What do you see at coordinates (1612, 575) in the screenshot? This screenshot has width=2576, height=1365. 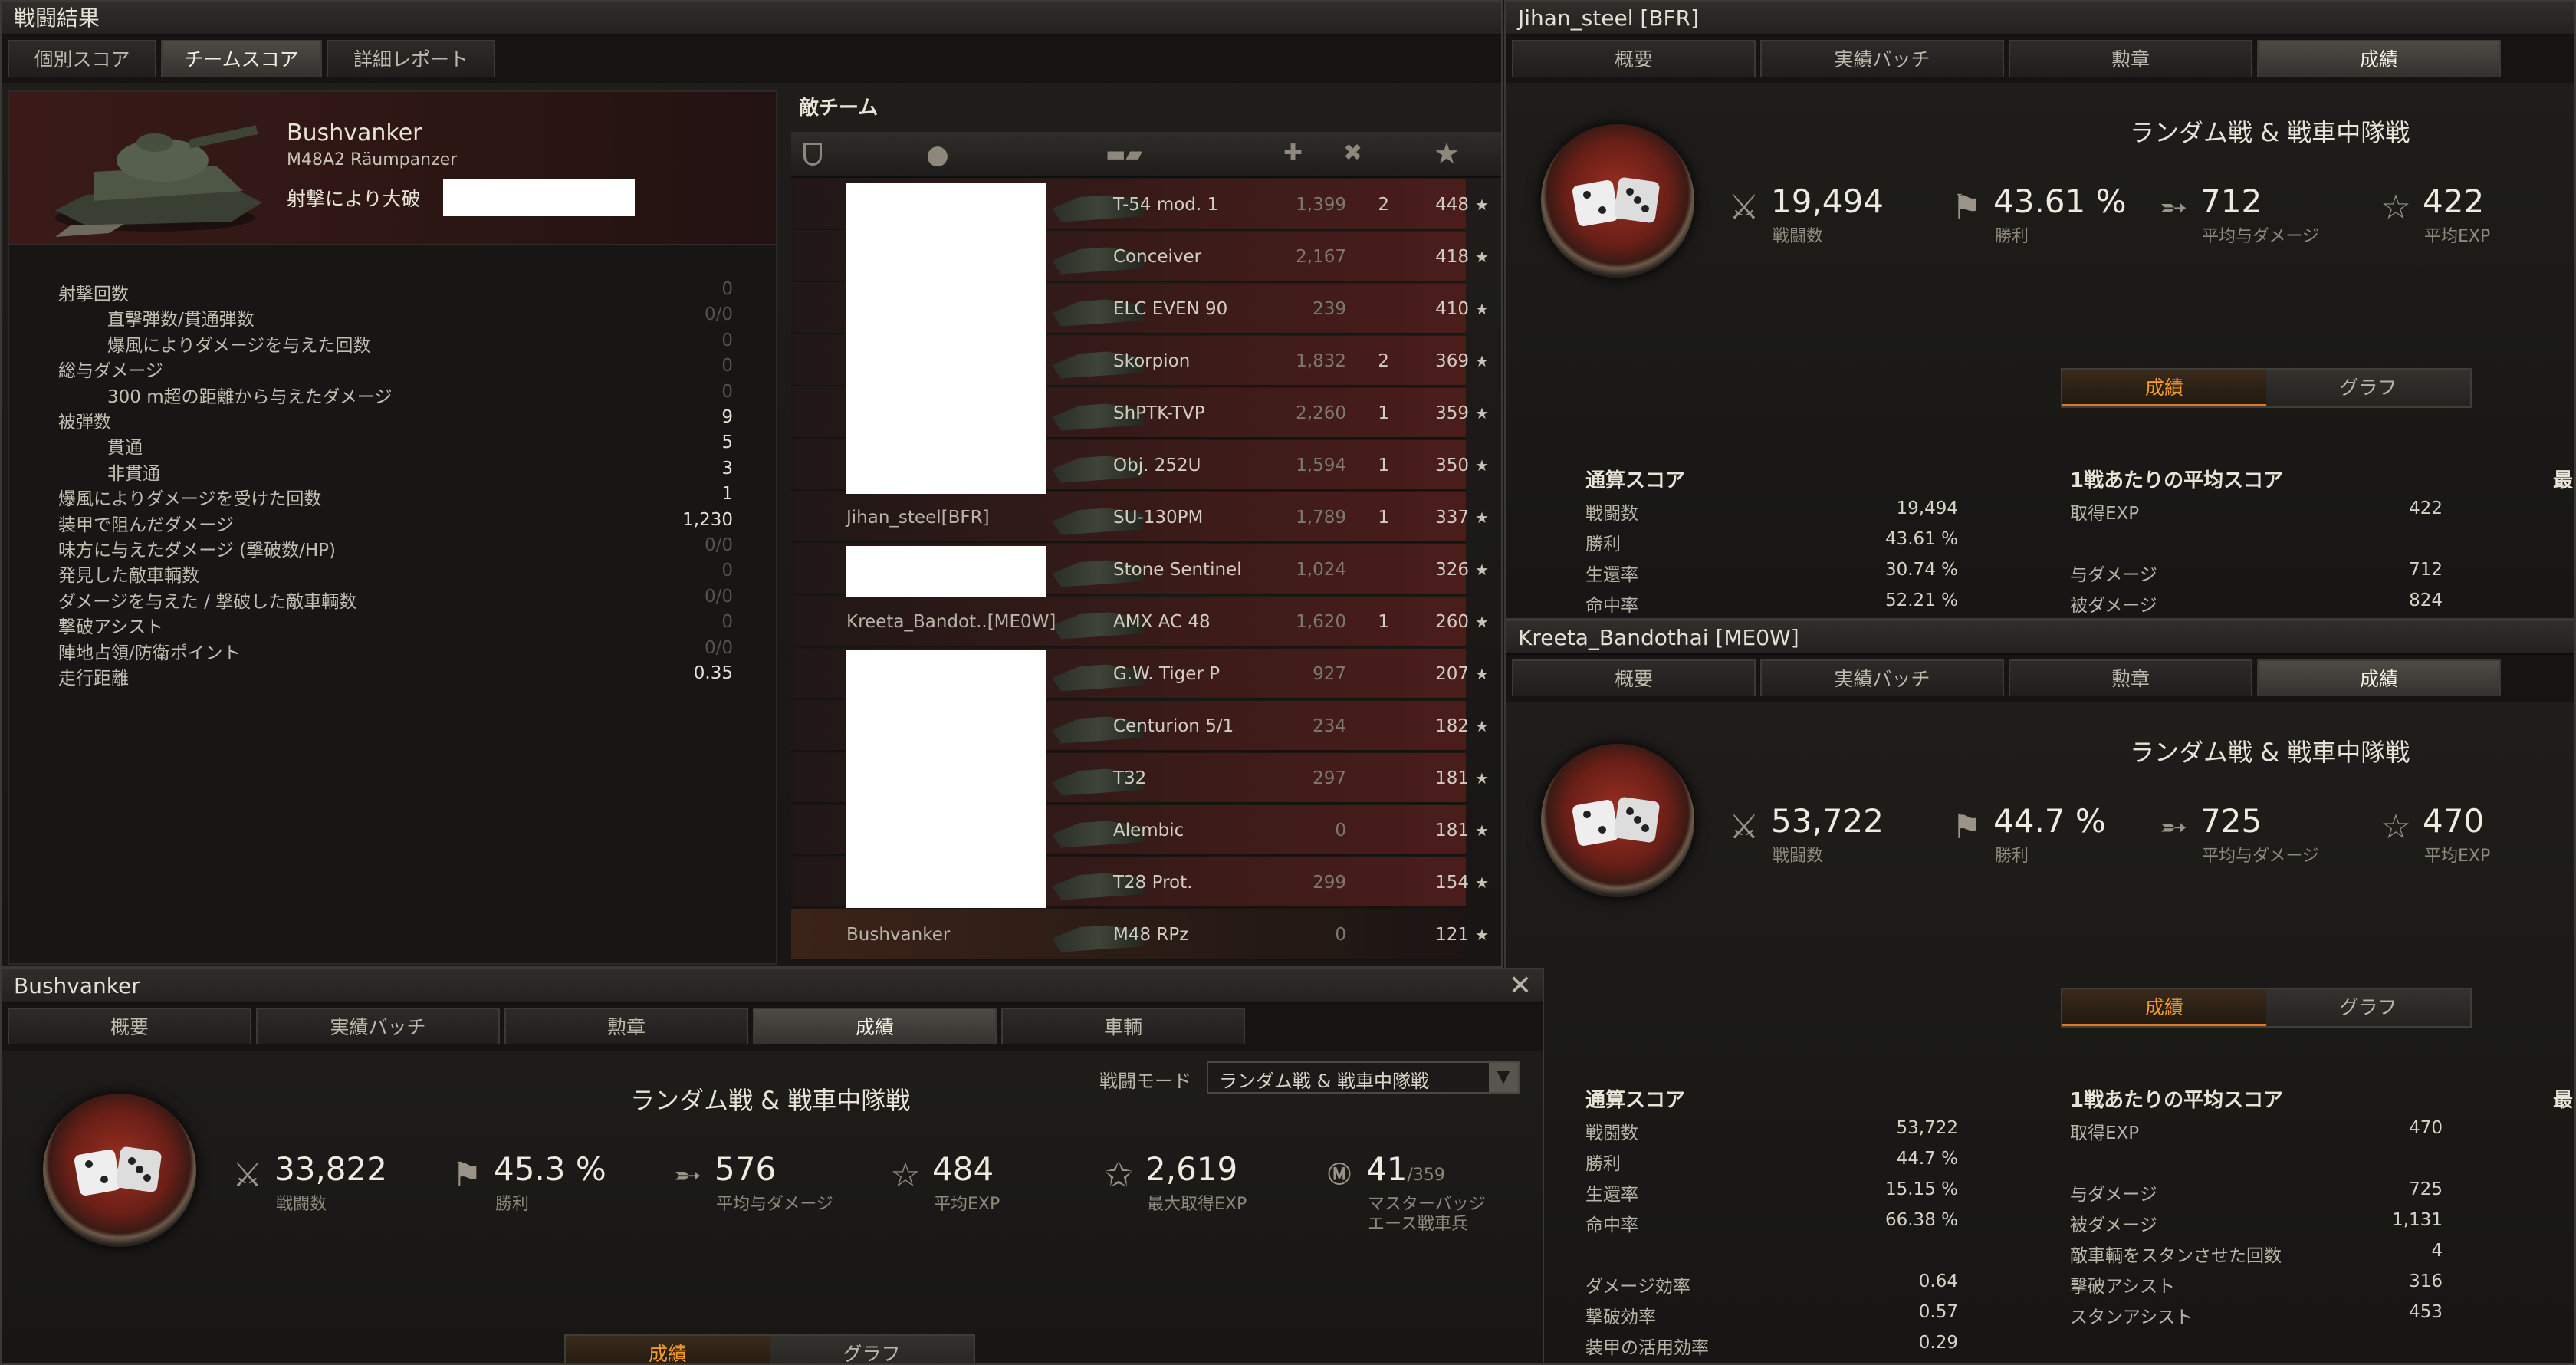 I see `score-label: 生還率` at bounding box center [1612, 575].